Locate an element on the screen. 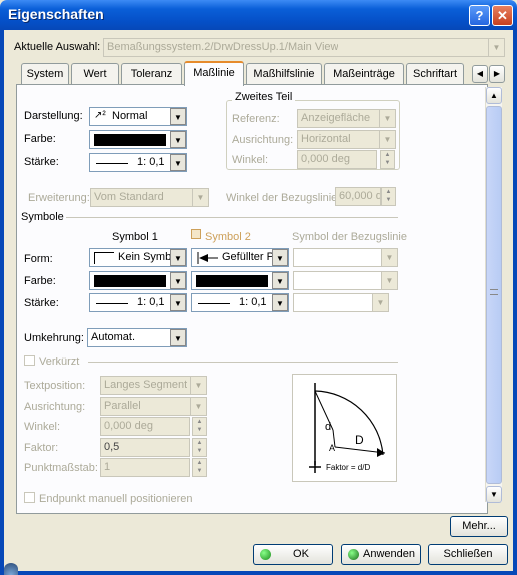  endpunkt-label: Endpunkt manuell positionieren is located at coordinates (116, 499).